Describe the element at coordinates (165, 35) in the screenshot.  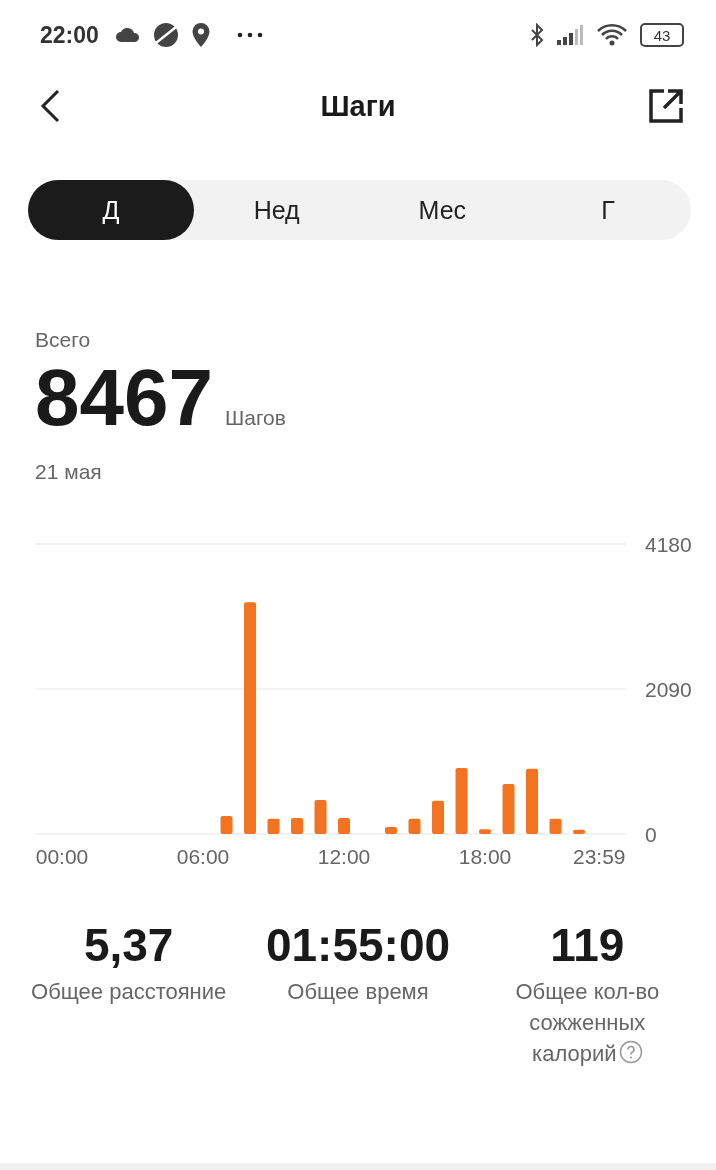
I see `planet-icon` at that location.